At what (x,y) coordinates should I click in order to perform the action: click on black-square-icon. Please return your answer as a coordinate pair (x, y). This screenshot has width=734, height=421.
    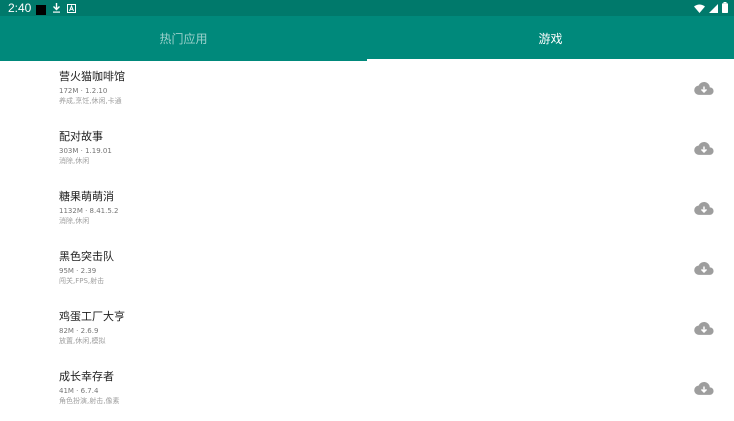
    Looking at the image, I should click on (41, 9).